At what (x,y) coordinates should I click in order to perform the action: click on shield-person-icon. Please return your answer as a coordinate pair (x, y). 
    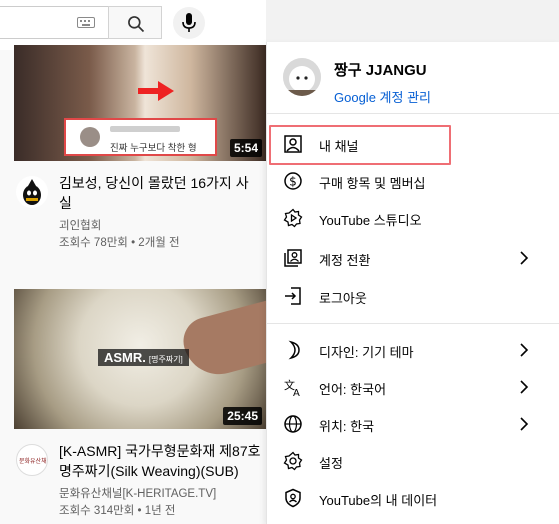
    Looking at the image, I should click on (293, 498).